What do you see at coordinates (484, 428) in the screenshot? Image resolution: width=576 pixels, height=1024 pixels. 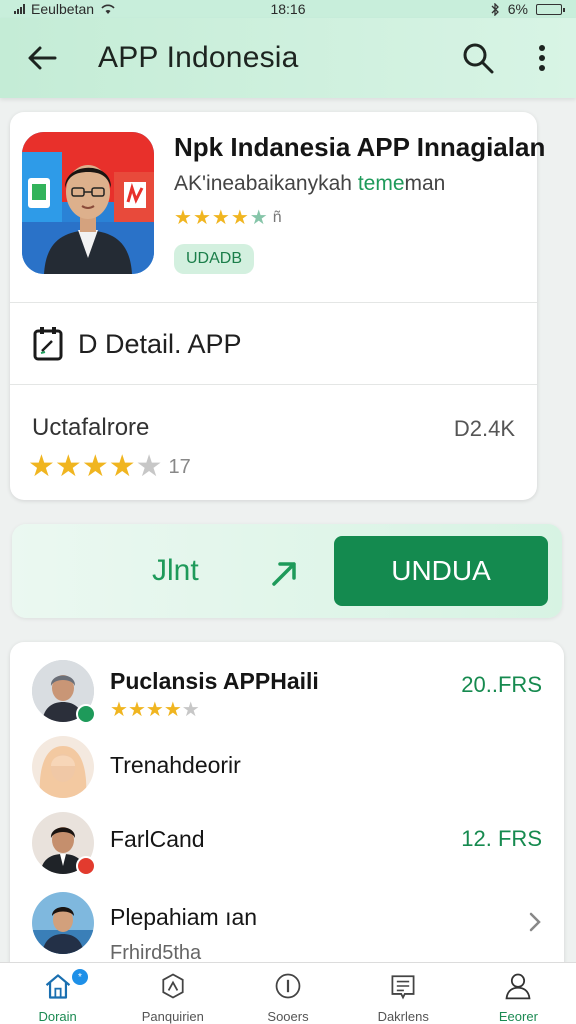 I see `rating-value: D2.4K` at bounding box center [484, 428].